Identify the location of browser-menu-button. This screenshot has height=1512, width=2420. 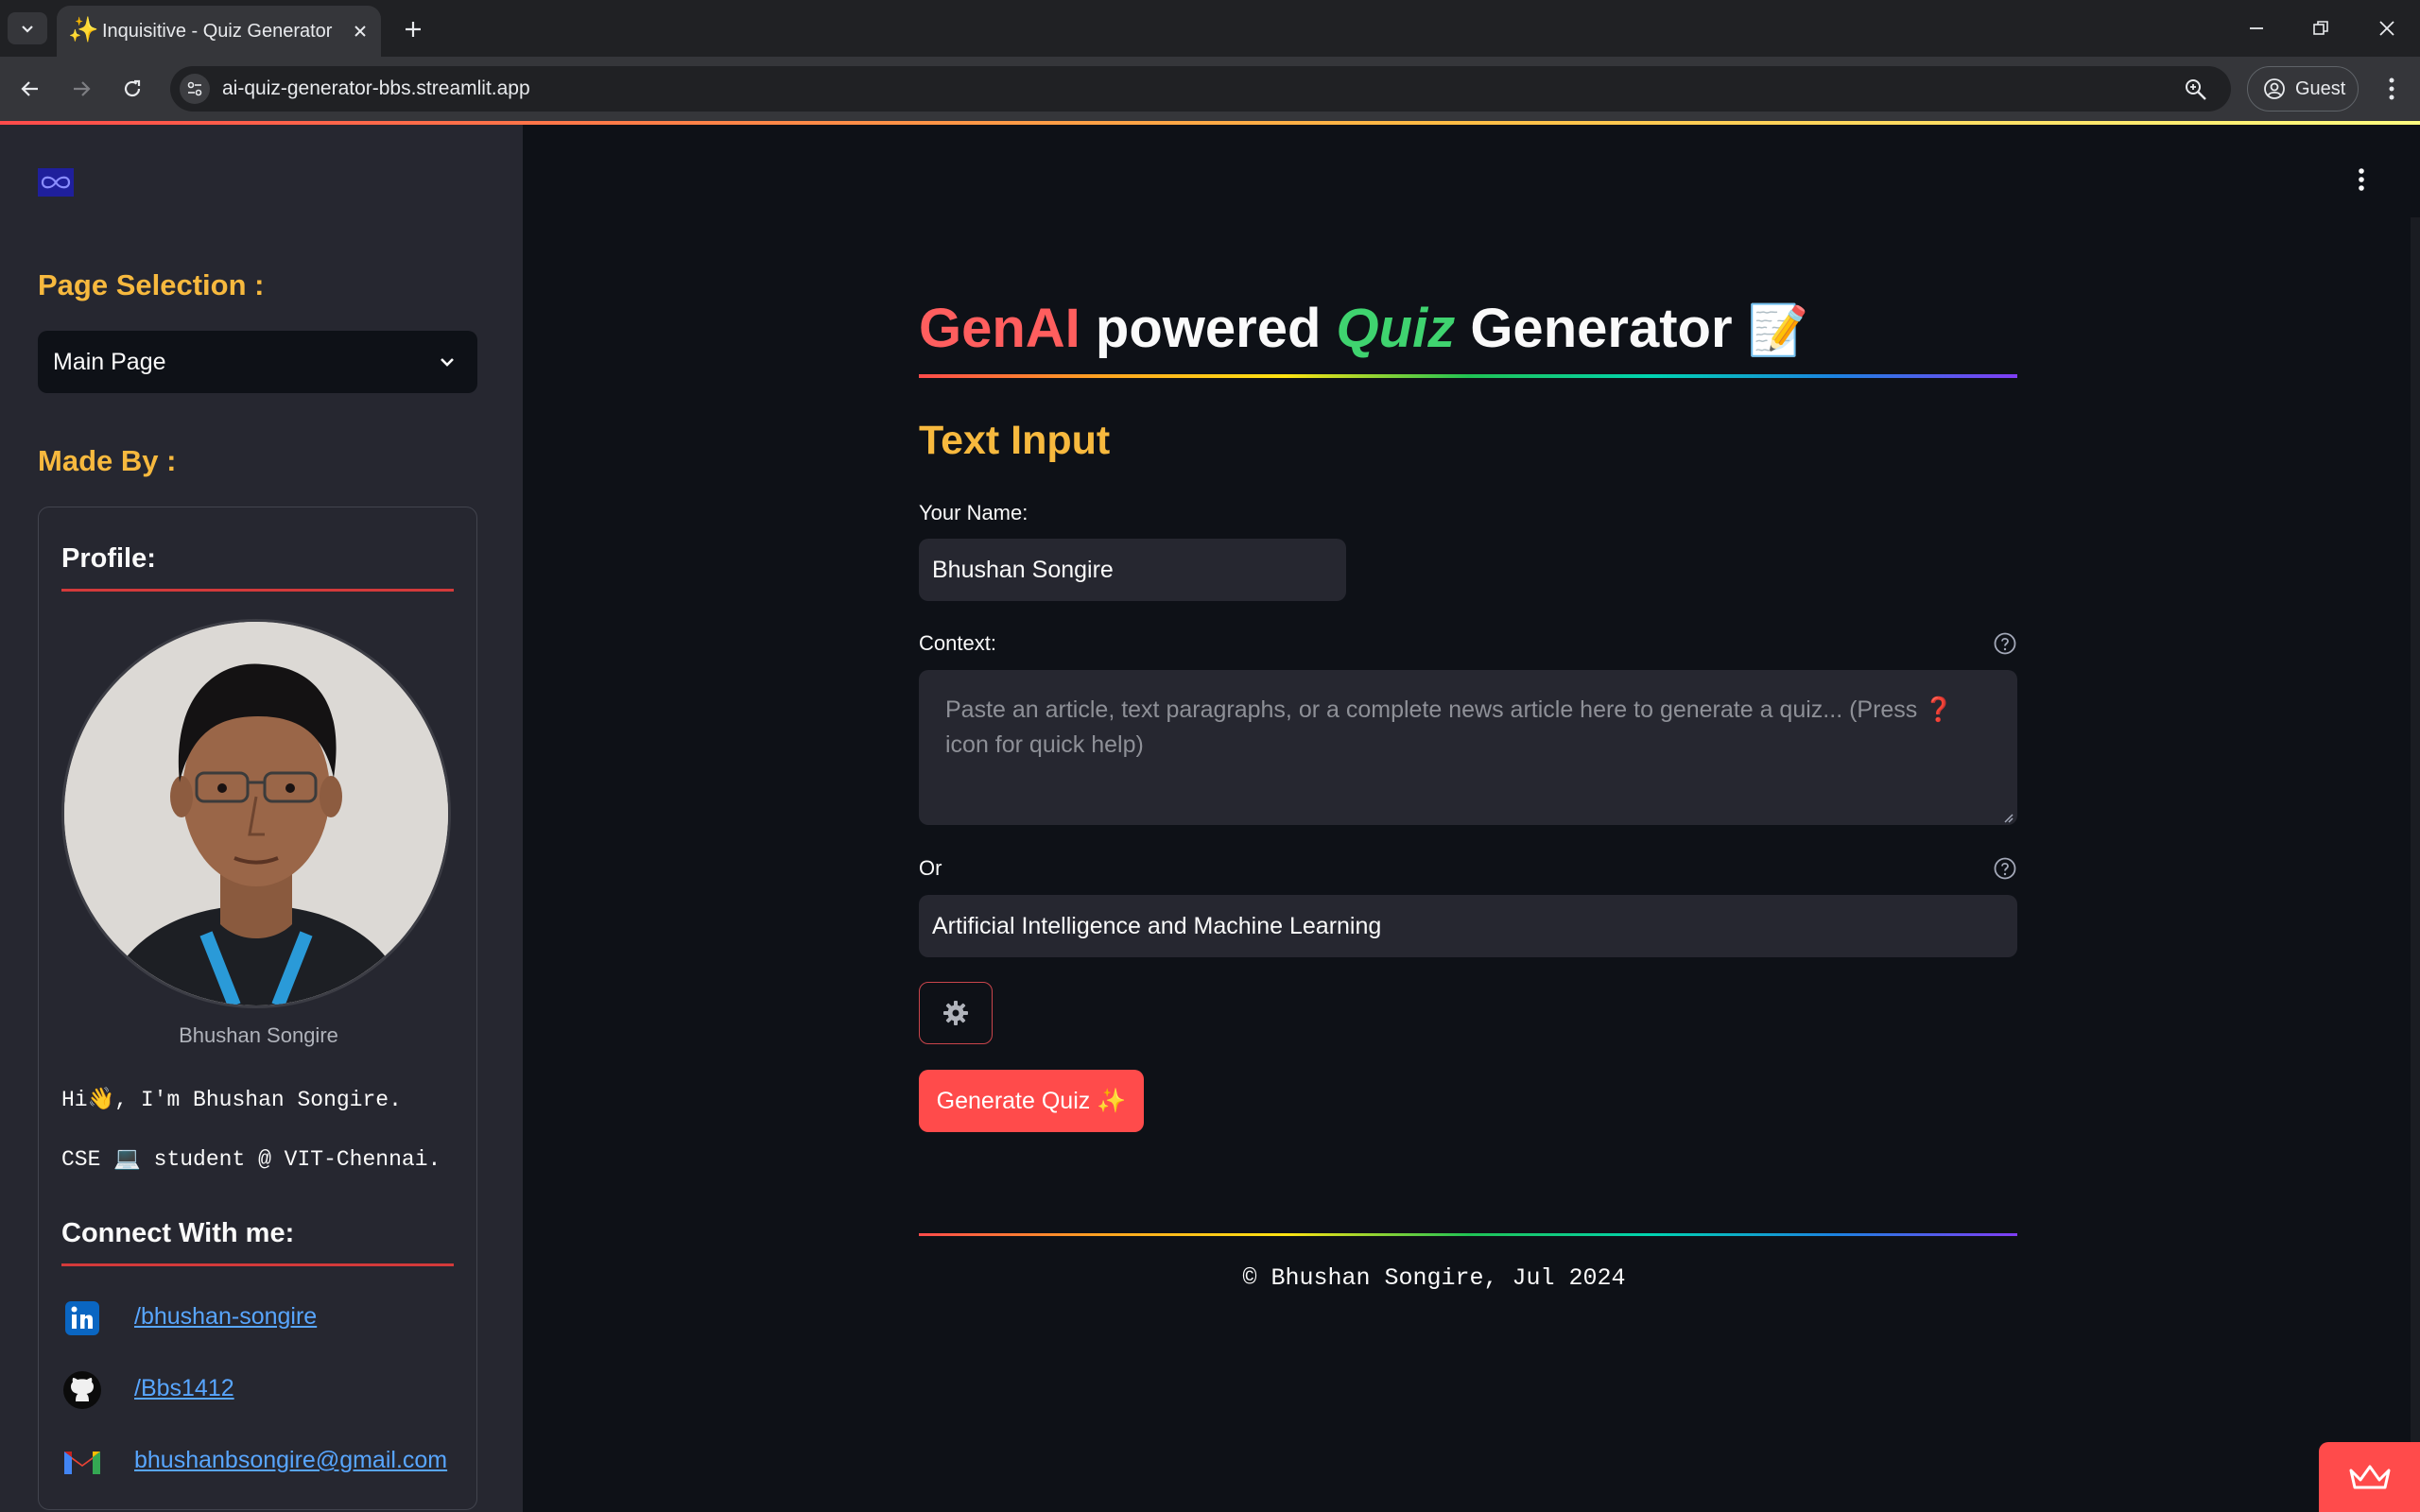
(2391, 89).